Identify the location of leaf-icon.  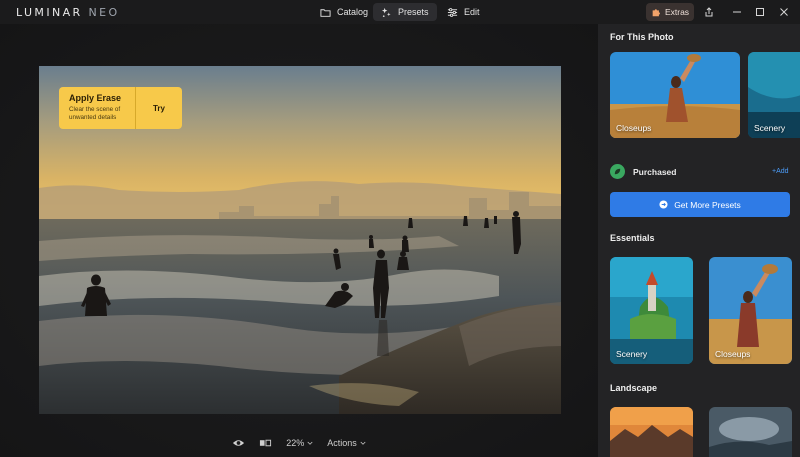
(617, 171).